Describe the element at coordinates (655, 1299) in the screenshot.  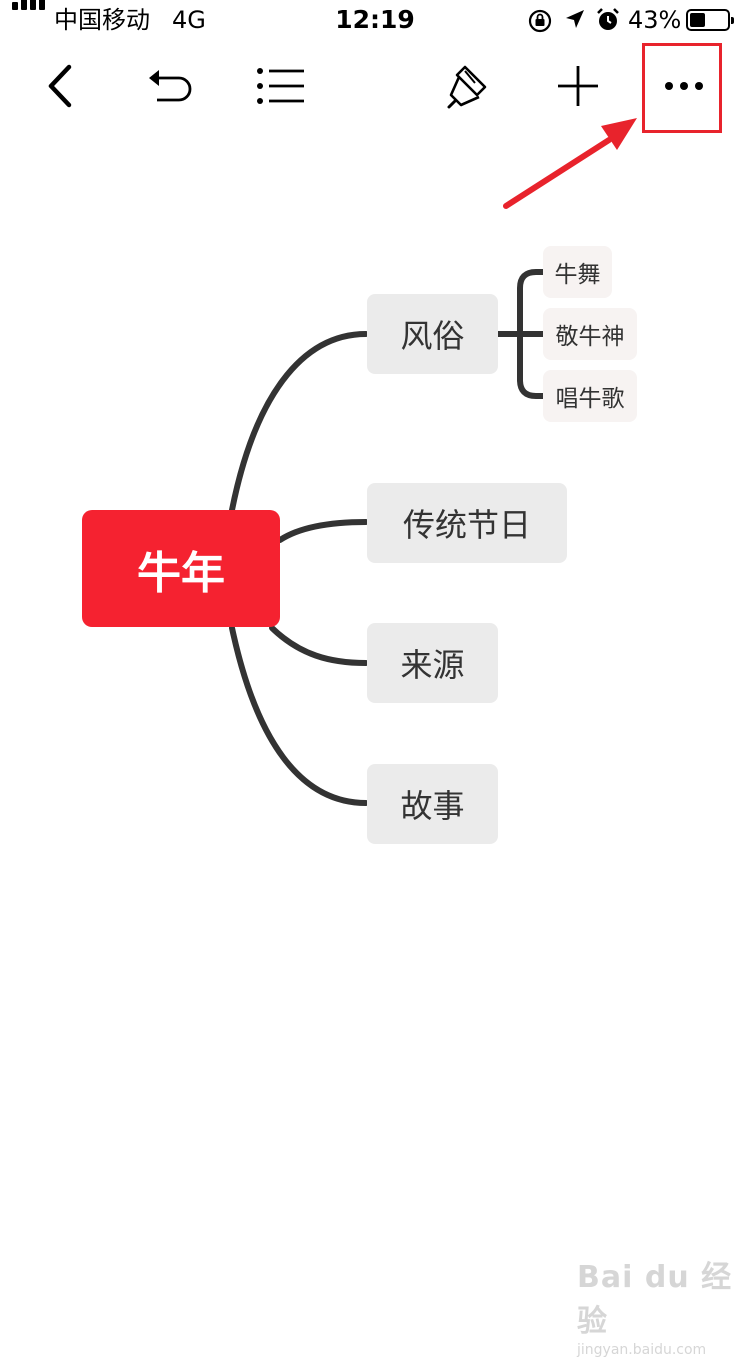
I see `watermark-logo: Bai du 经验` at that location.